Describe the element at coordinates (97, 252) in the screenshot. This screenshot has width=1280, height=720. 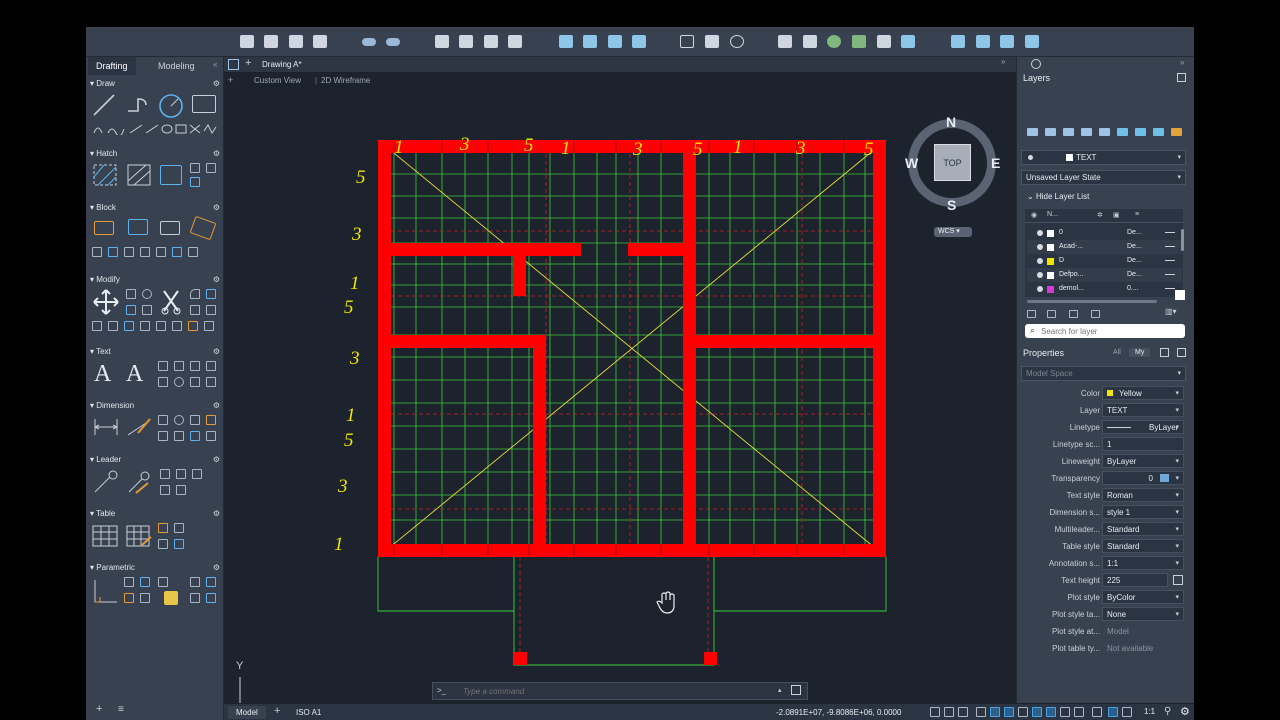
I see `block-tool-1-icon` at that location.